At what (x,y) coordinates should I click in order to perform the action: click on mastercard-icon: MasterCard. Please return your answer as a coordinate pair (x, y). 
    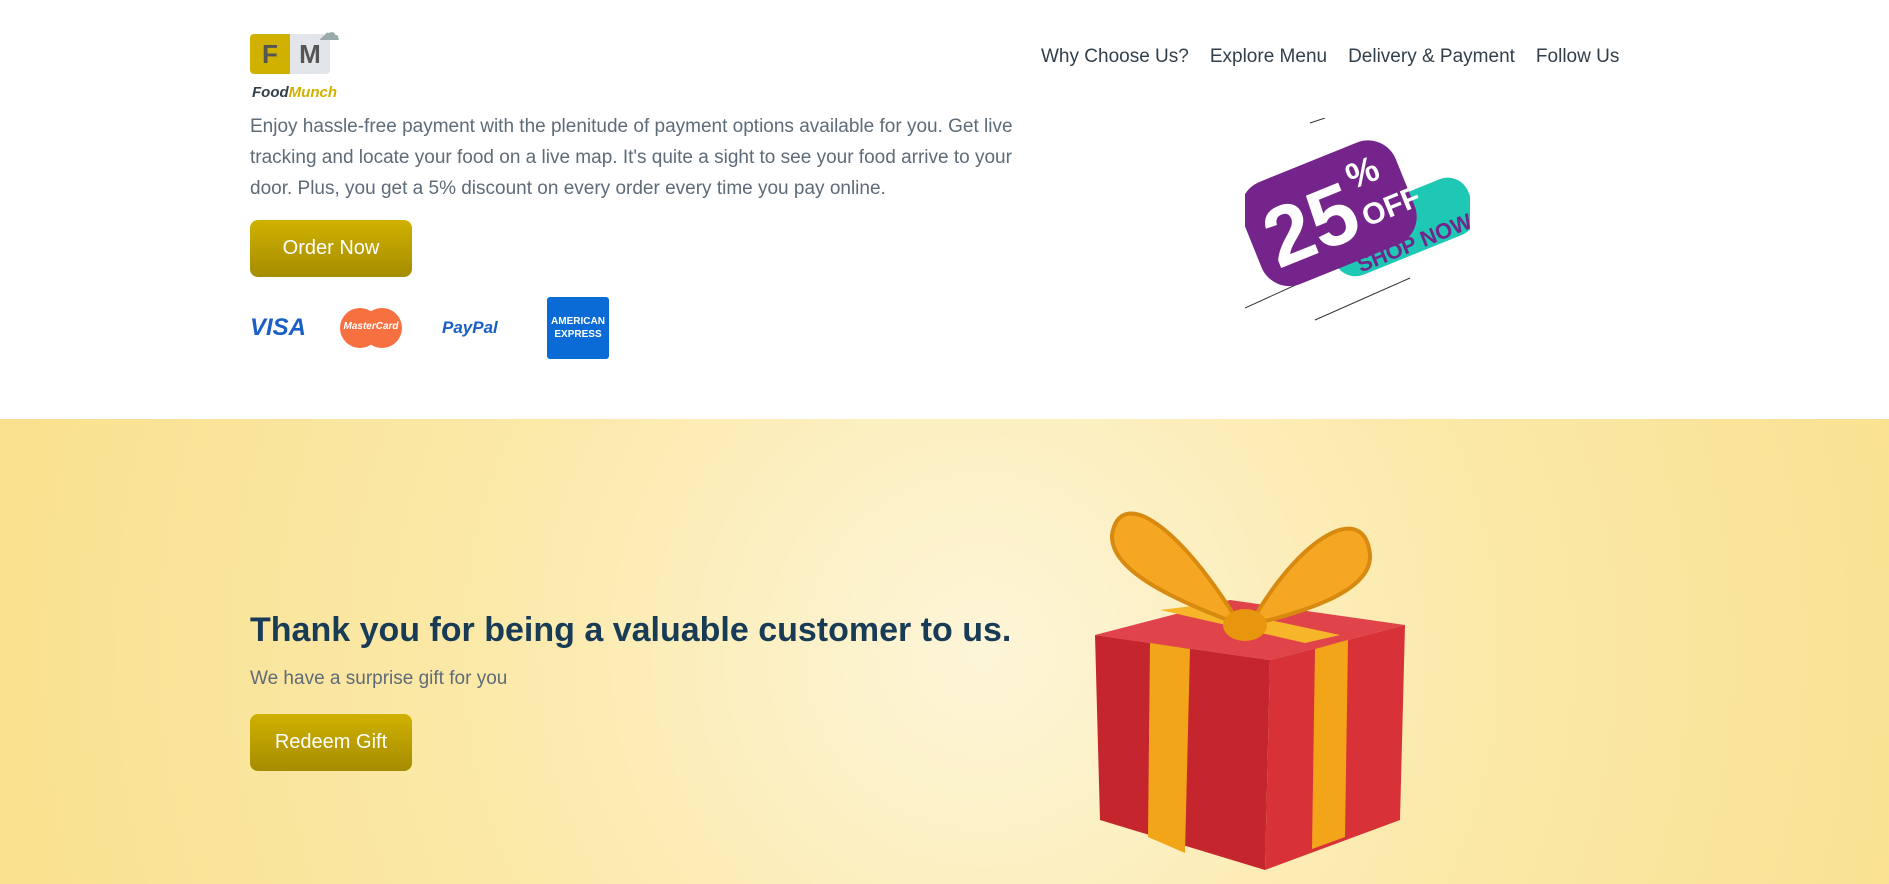
    Looking at the image, I should click on (371, 328).